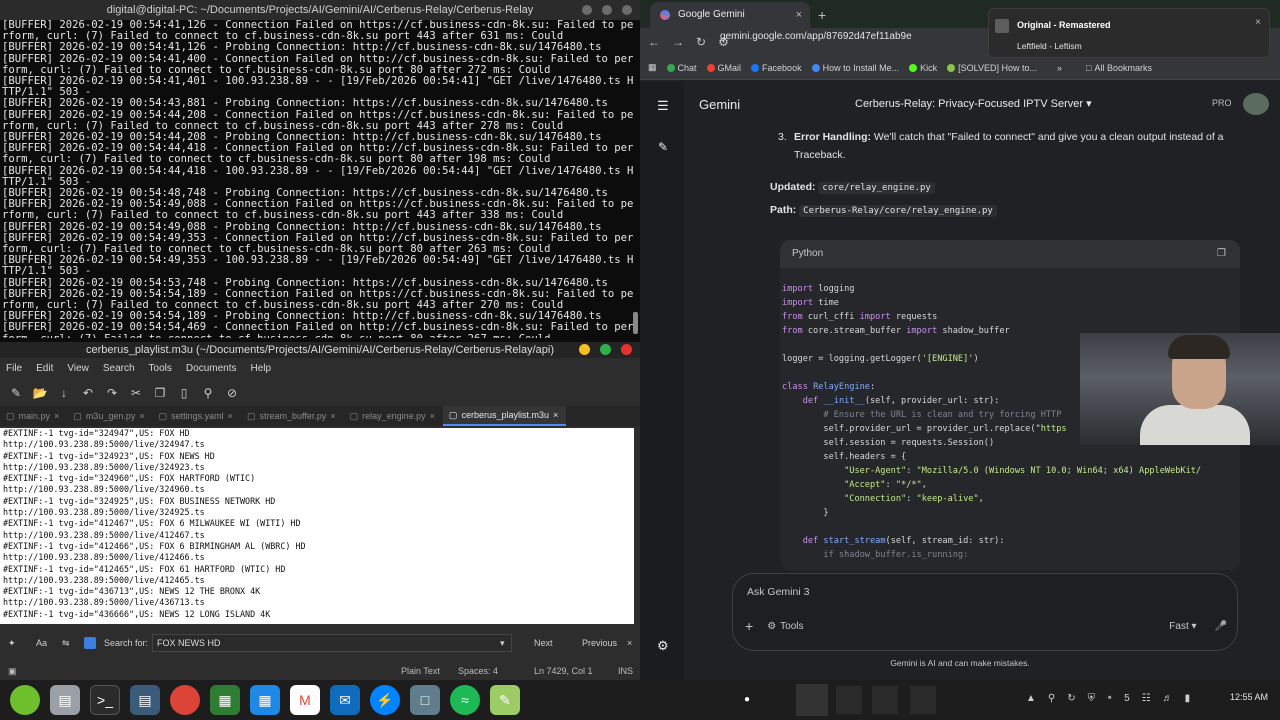 This screenshot has height=720, width=1280. What do you see at coordinates (16, 393) in the screenshot?
I see `new-file-icon: ✎` at bounding box center [16, 393].